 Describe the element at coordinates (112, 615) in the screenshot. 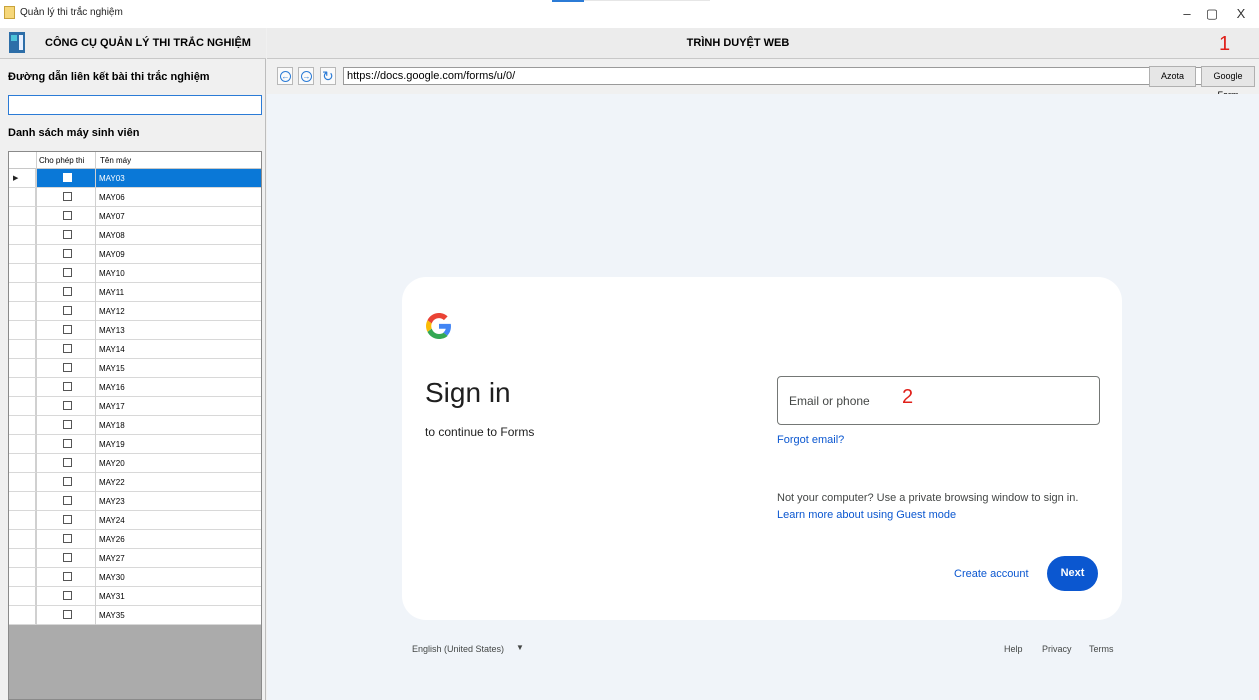

I see `machine-name-cell: MAY35` at that location.